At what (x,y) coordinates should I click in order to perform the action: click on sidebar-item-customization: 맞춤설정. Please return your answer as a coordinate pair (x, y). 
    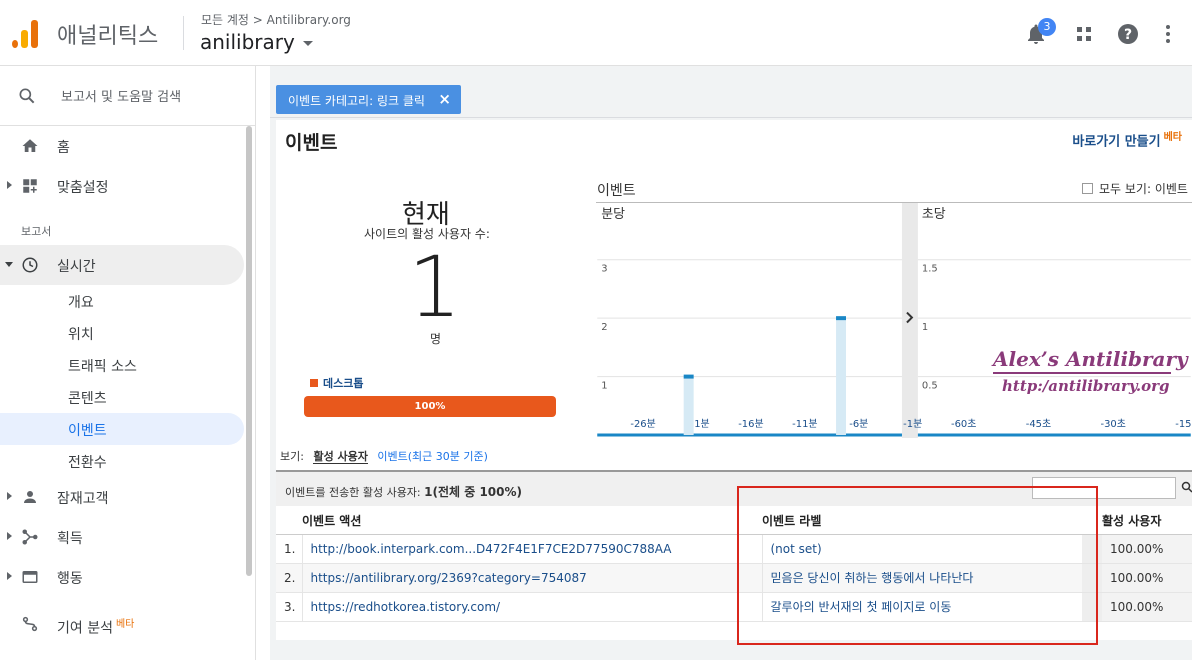
    Looking at the image, I should click on (122, 186).